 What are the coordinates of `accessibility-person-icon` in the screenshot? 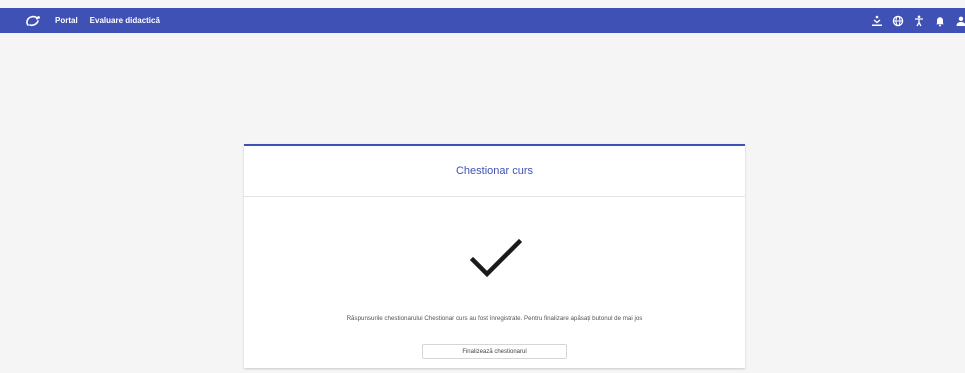 It's located at (919, 21).